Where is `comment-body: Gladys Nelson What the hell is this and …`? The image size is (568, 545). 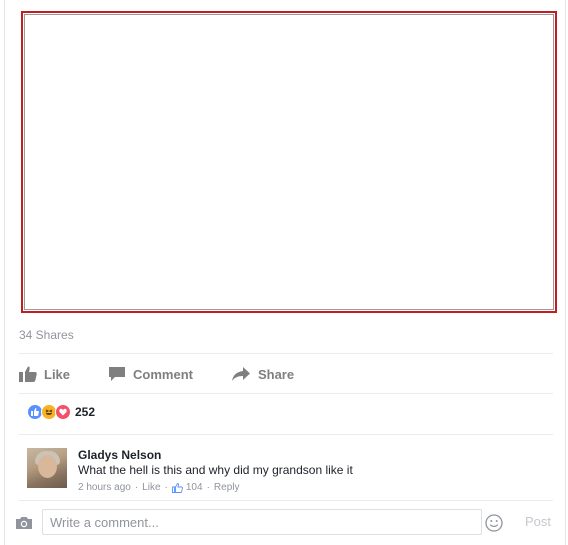 comment-body: Gladys Nelson What the hell is this and … is located at coordinates (215, 470).